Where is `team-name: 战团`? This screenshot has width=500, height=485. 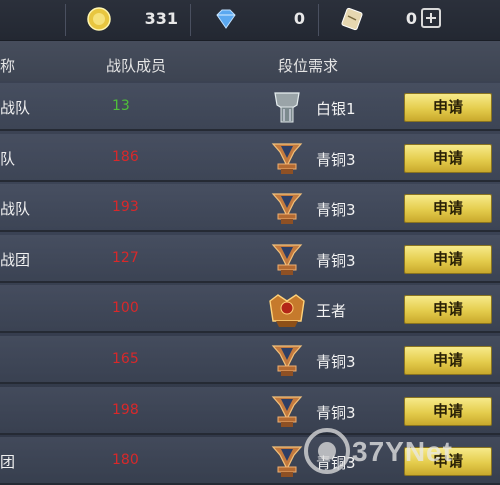
team-name: 战团 is located at coordinates (15, 259).